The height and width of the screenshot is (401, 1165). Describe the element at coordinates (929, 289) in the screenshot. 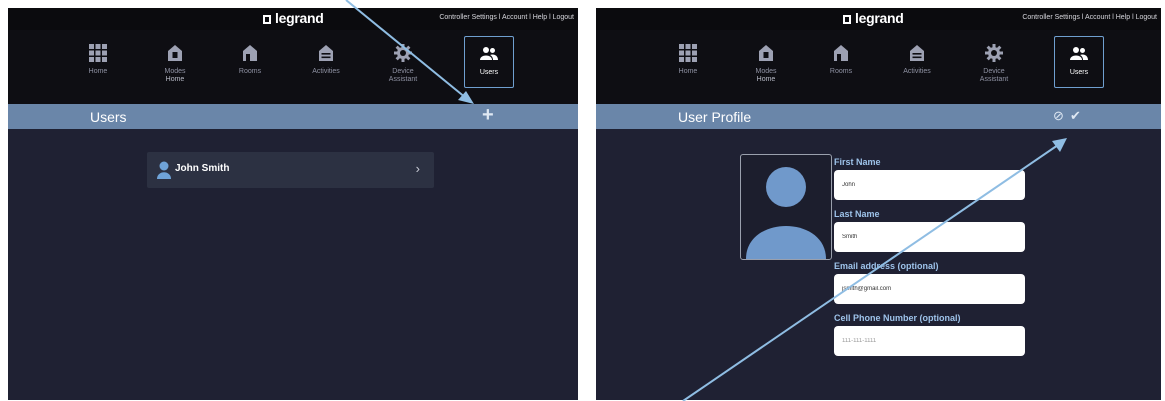

I see `email-field` at that location.